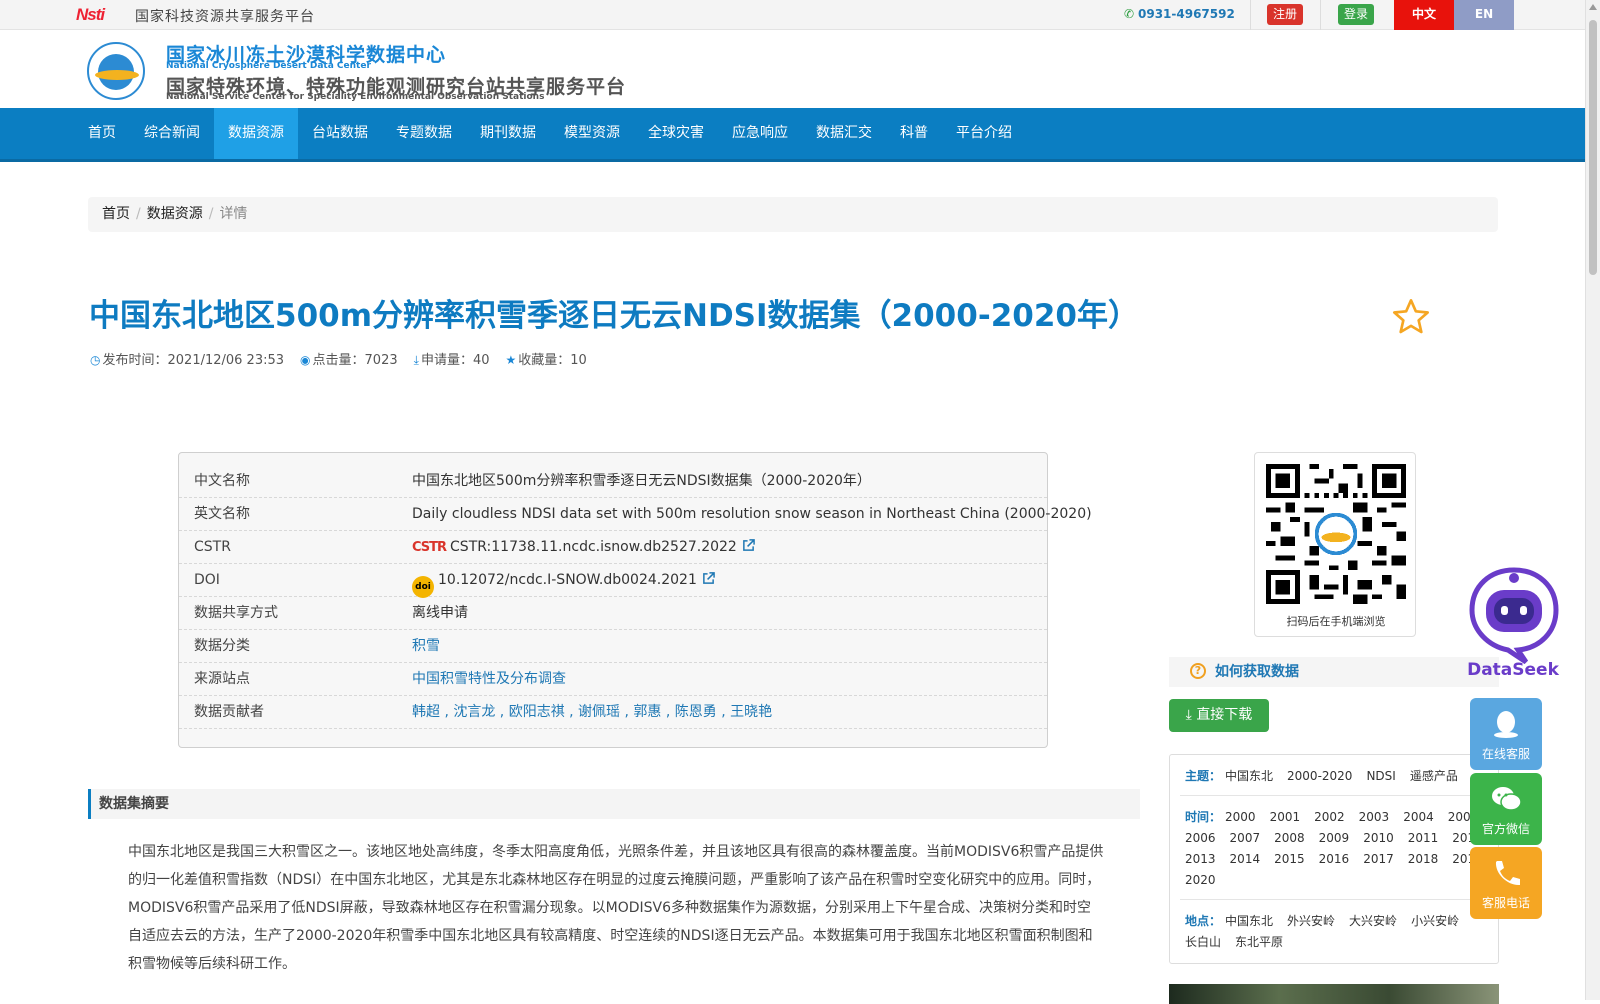 Image resolution: width=1600 pixels, height=1004 pixels. What do you see at coordinates (222, 646) in the screenshot?
I see `info-label: 数据分类` at bounding box center [222, 646].